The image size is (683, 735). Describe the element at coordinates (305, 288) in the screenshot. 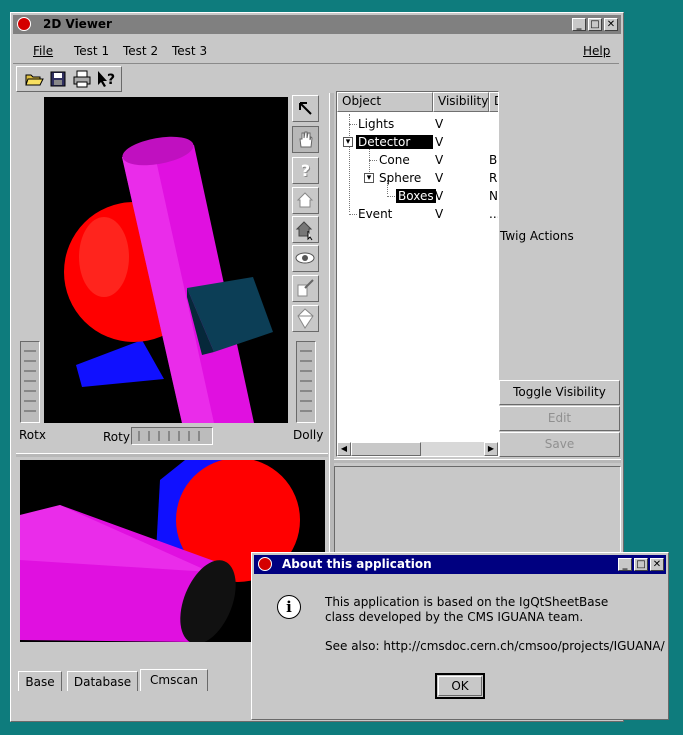

I see `seek-icon` at that location.